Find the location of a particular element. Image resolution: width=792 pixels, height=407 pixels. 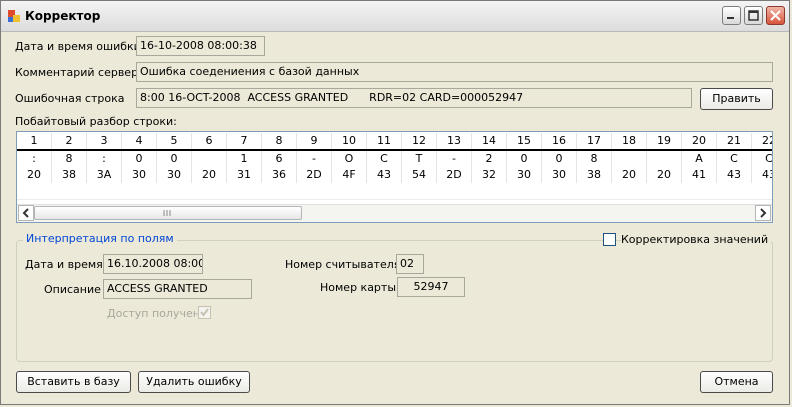

grid-header-cell: 15 is located at coordinates (524, 141).